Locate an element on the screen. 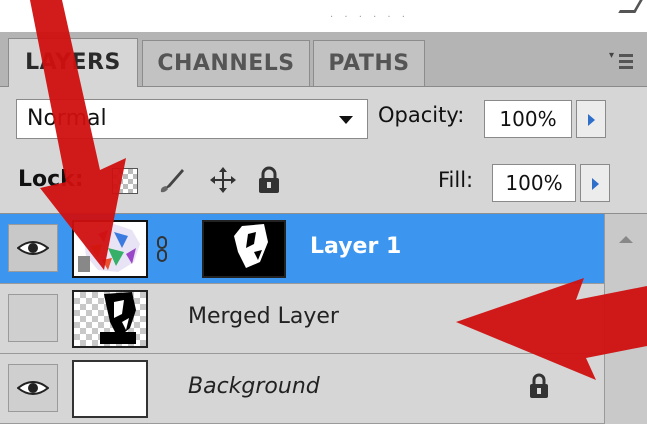 This screenshot has height=424, width=647. transparency-icon is located at coordinates (125, 181).